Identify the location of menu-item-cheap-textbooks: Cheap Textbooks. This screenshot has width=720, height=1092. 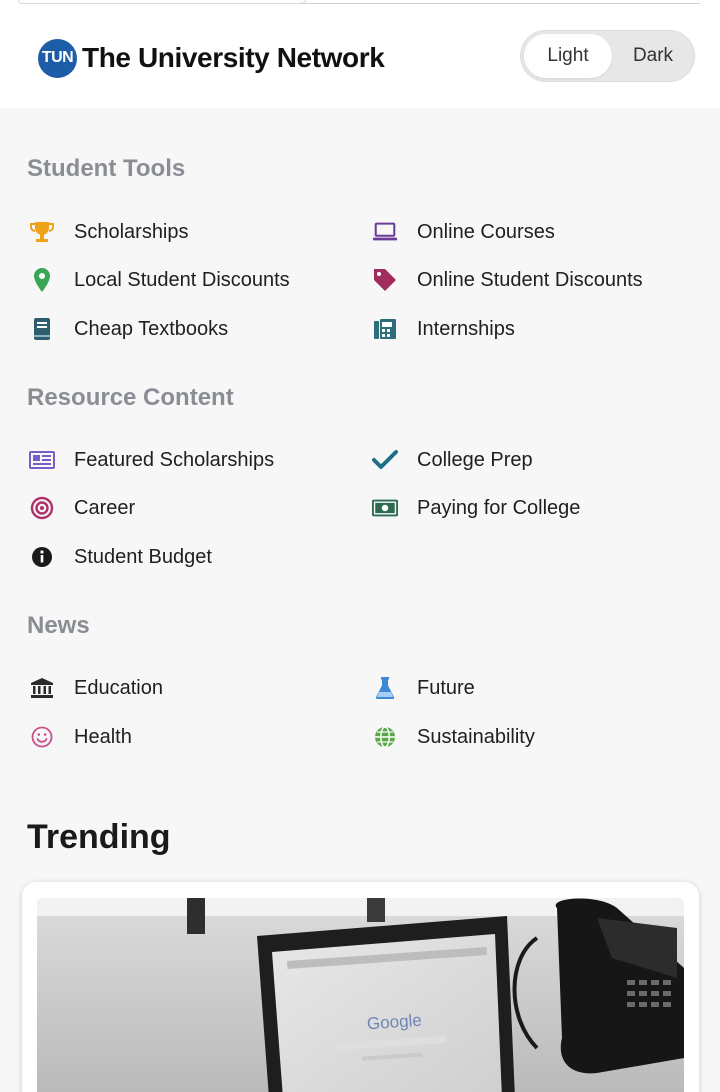
(128, 329).